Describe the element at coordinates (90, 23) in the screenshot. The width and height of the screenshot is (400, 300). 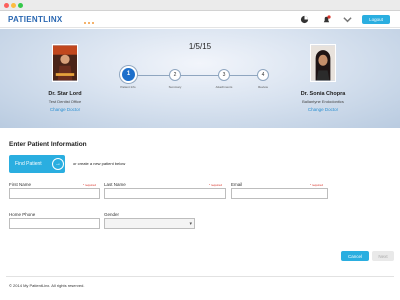
I see `logo-dots` at that location.